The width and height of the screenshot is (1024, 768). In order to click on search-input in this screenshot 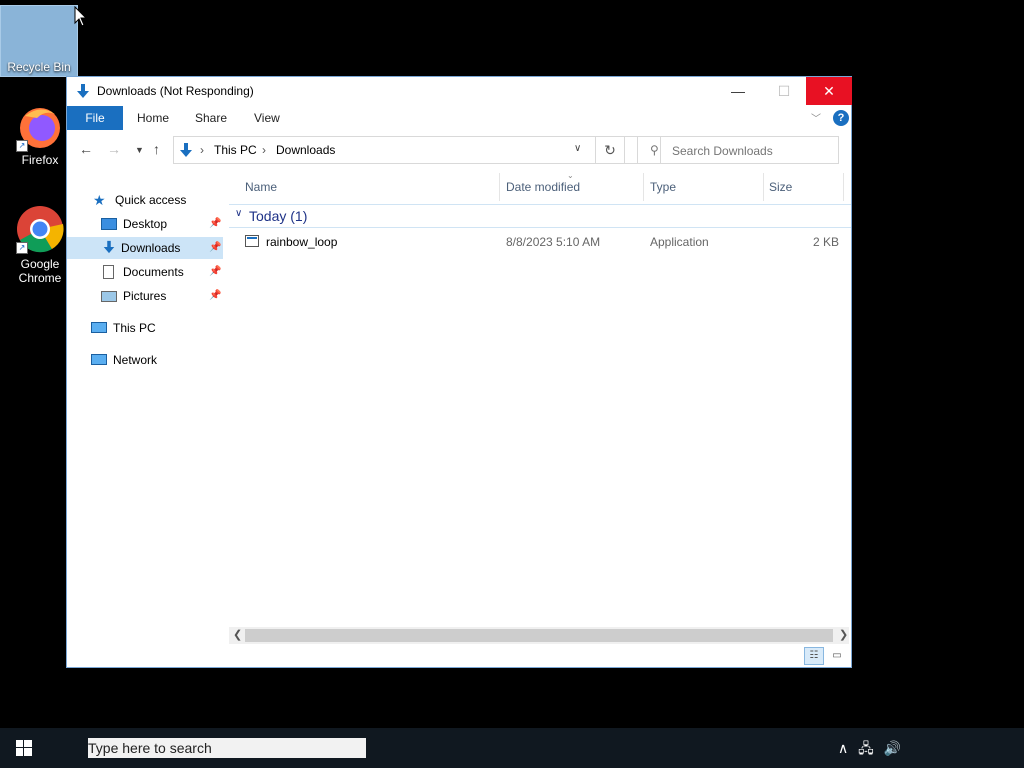, I will do `click(752, 151)`.